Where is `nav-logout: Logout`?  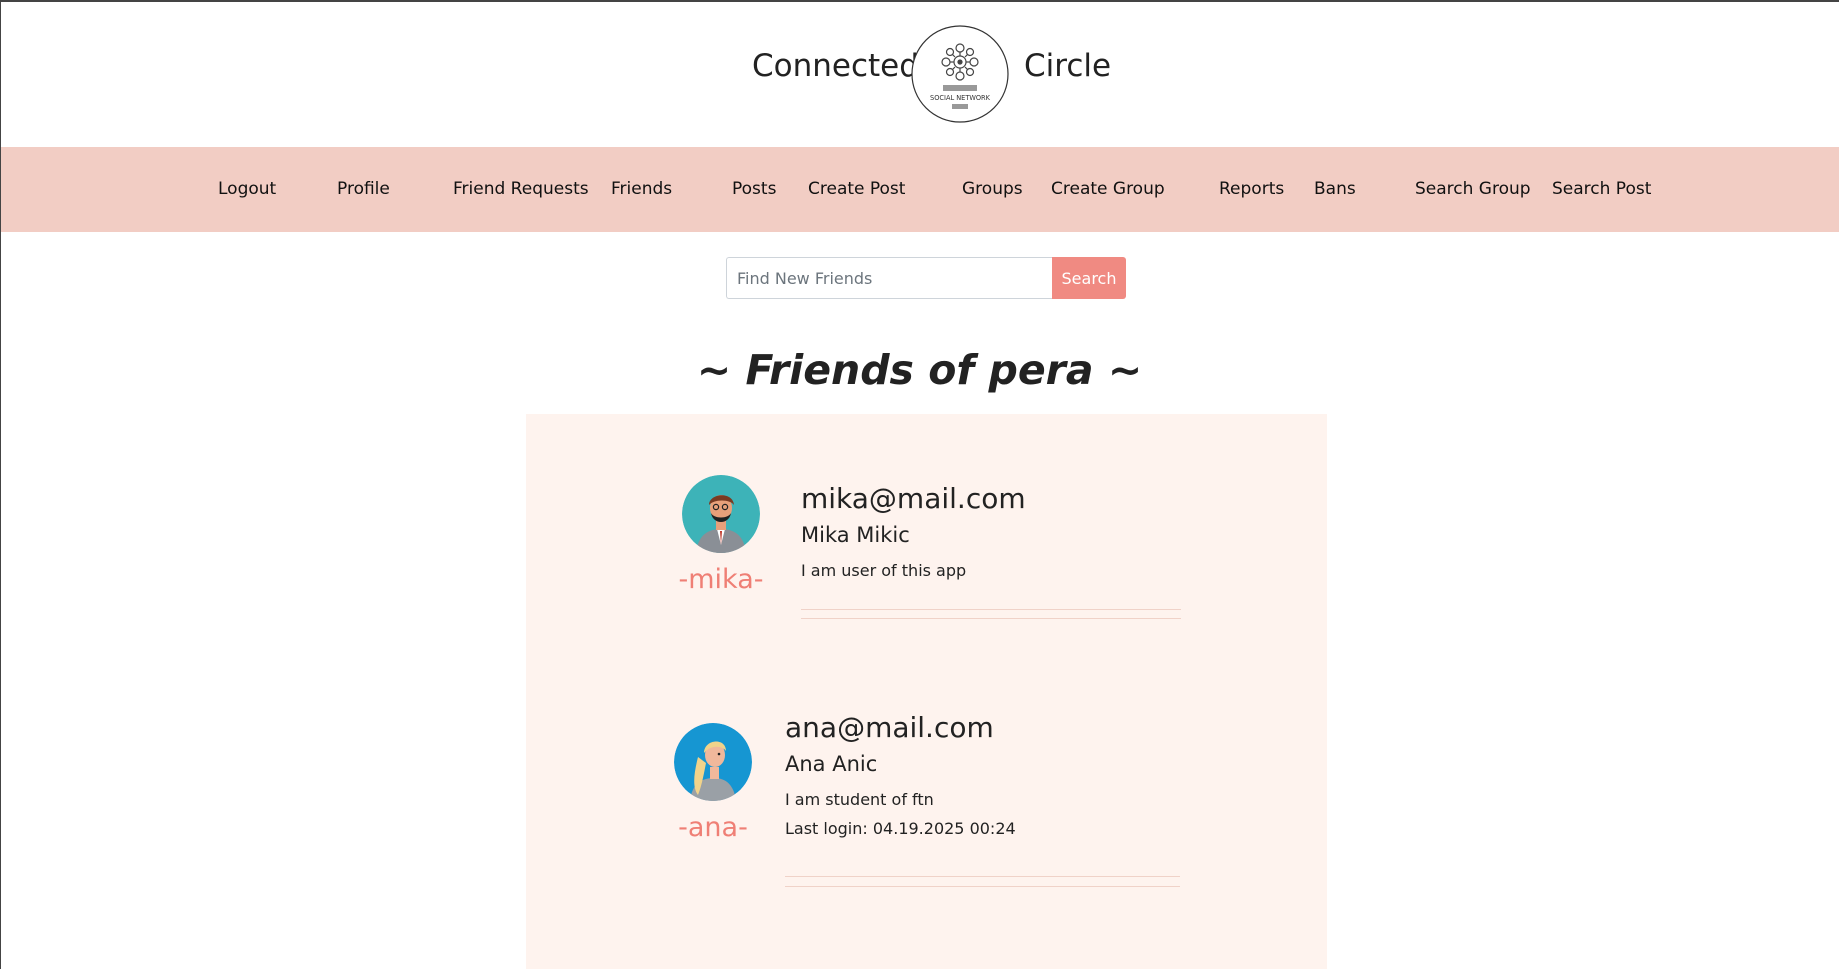 nav-logout: Logout is located at coordinates (247, 189).